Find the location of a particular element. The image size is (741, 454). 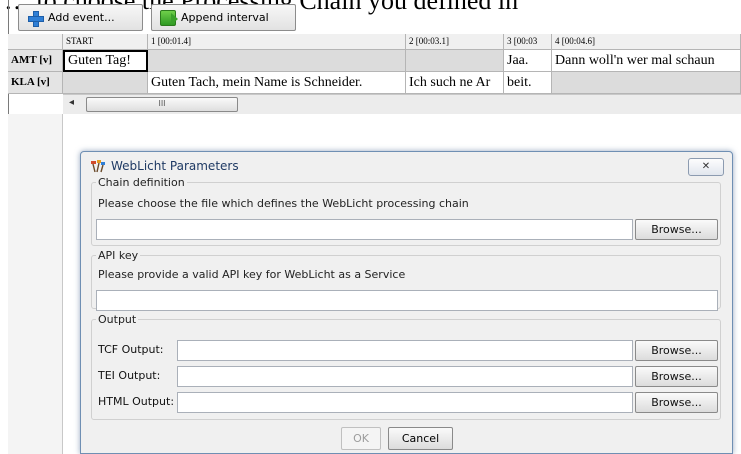

tcf-output-label: TCF Output: is located at coordinates (131, 349).